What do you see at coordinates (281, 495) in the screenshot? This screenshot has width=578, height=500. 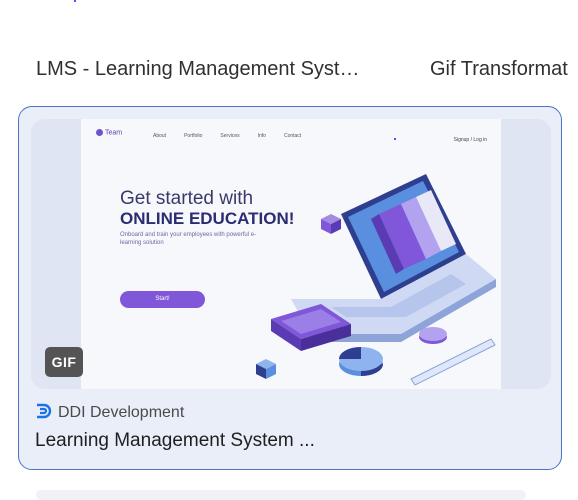 I see `next-result-card` at bounding box center [281, 495].